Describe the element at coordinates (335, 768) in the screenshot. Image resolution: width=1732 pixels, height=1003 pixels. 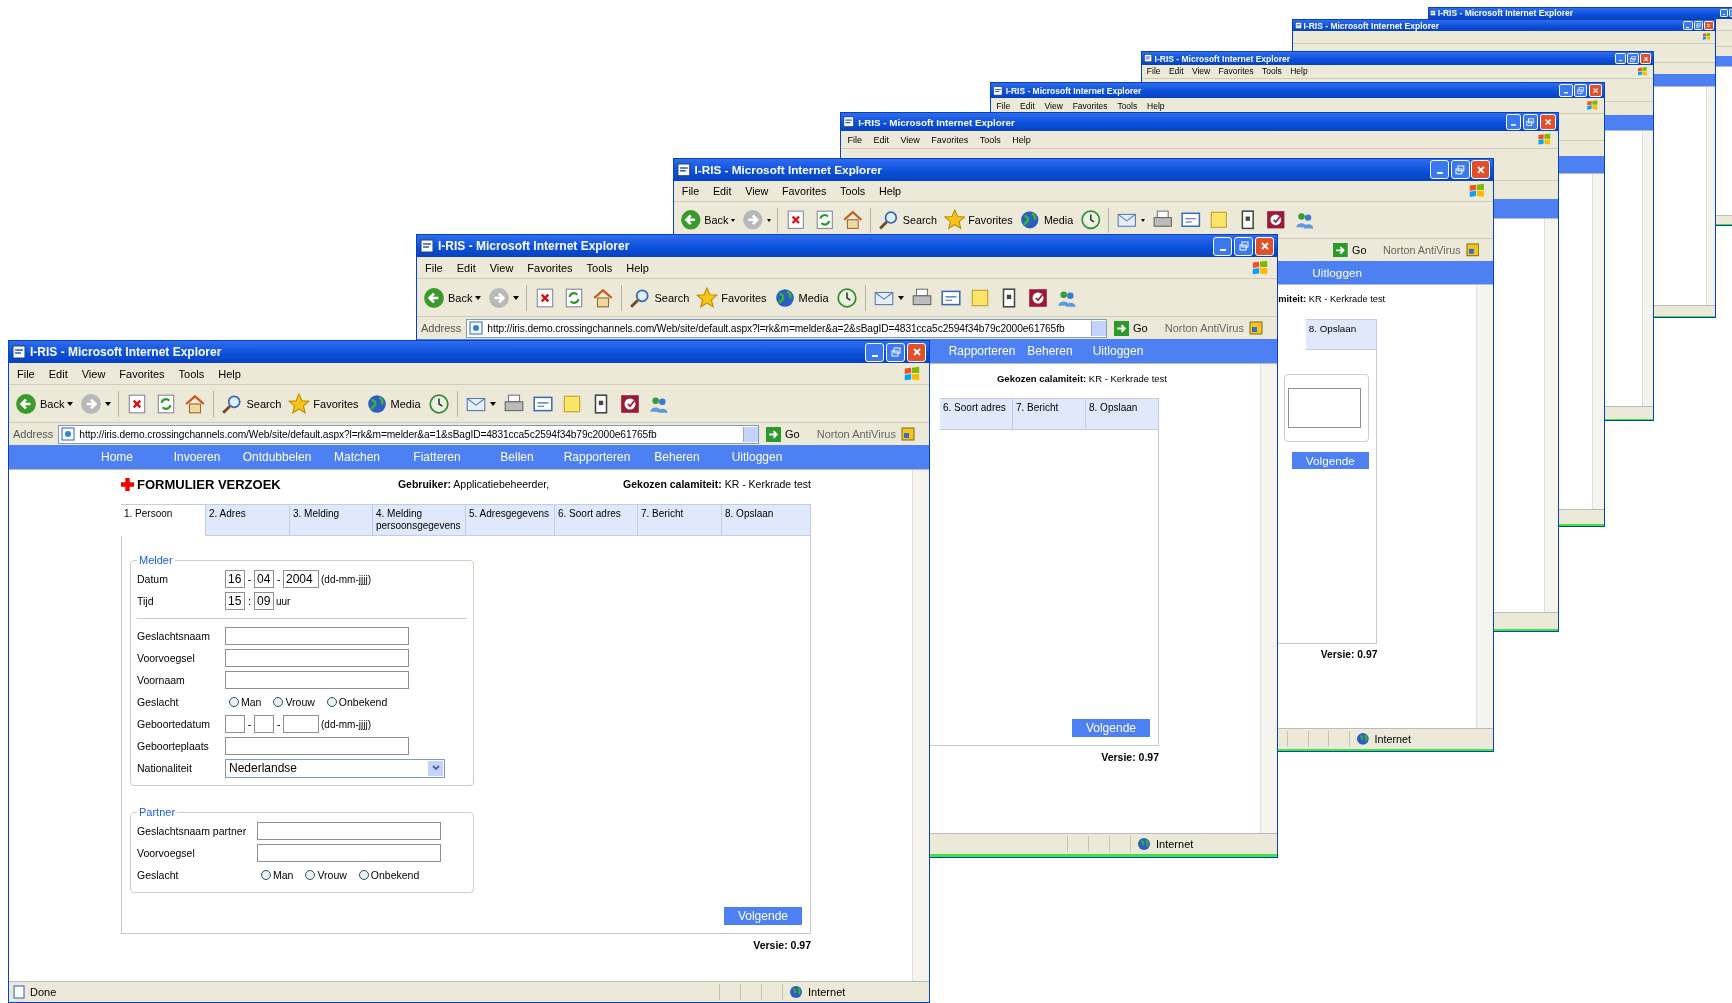
I see `select-field: Nederlandse` at that location.